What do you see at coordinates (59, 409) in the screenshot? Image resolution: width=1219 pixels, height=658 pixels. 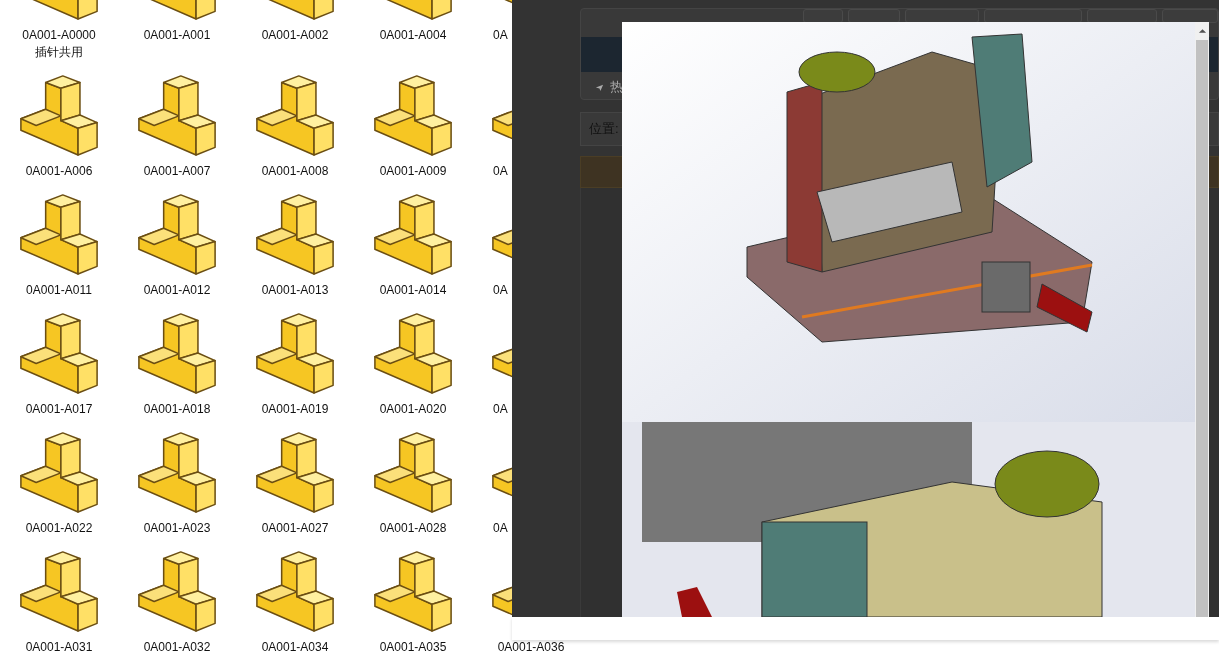 I see `file-name: 0A001-A017` at bounding box center [59, 409].